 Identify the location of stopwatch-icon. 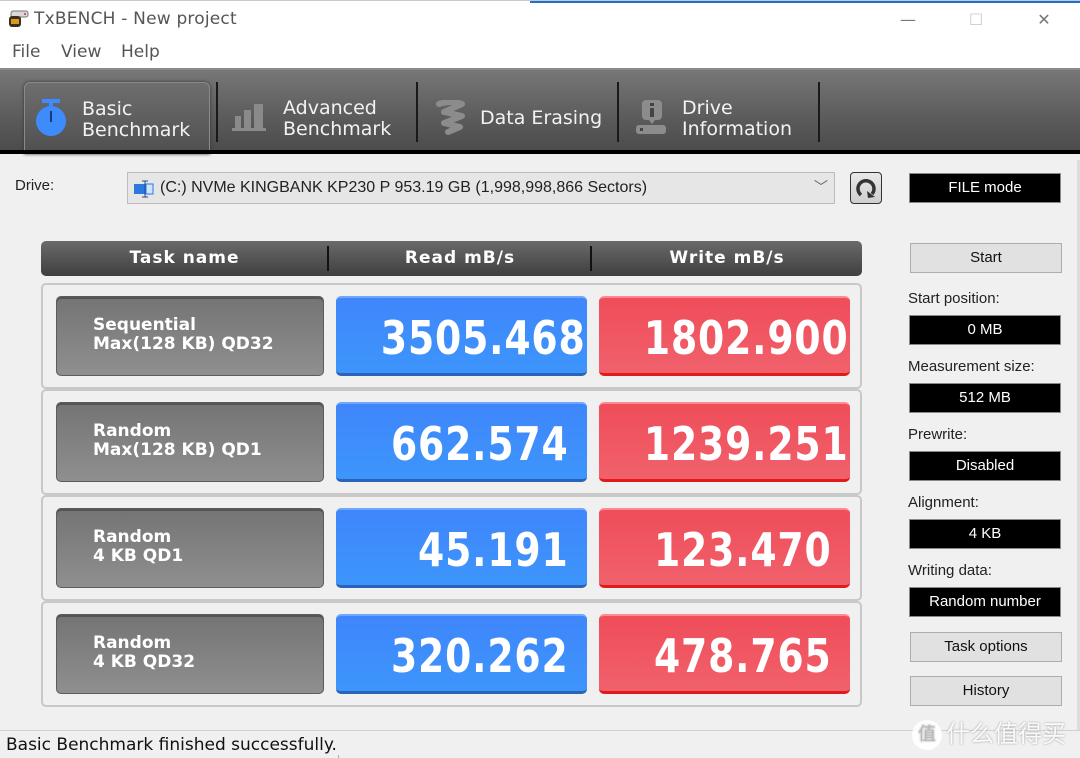
(51, 117).